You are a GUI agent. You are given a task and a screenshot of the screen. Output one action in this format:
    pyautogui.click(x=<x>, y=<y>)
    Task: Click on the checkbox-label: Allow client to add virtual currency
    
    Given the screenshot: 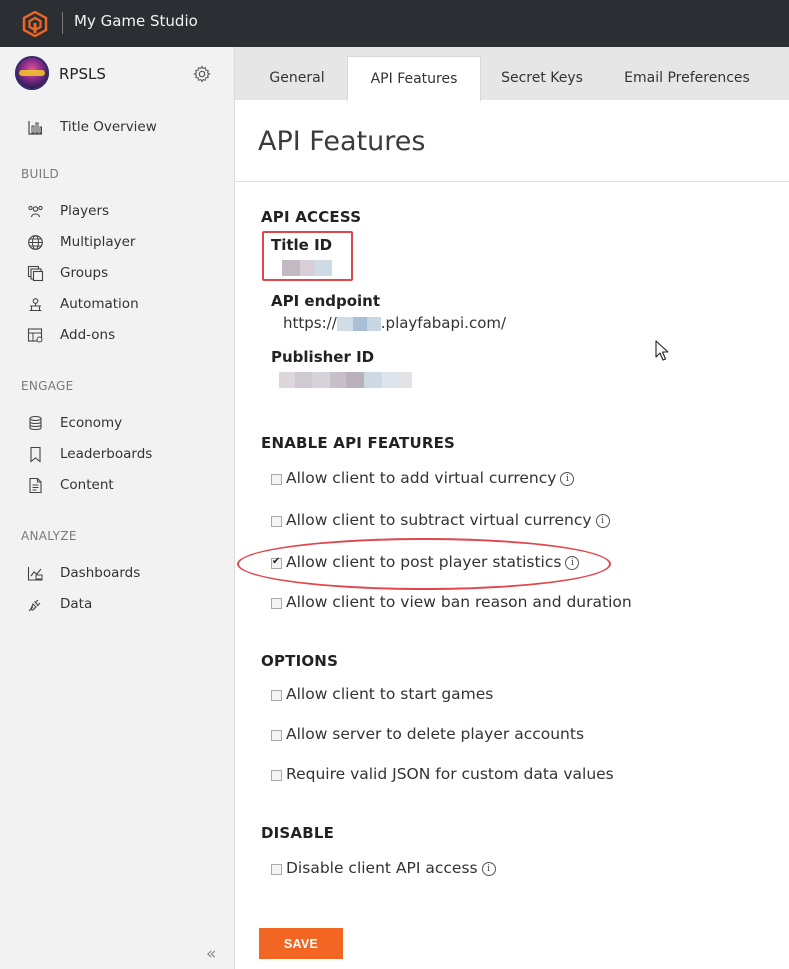 What is the action you would take?
    pyautogui.click(x=421, y=478)
    